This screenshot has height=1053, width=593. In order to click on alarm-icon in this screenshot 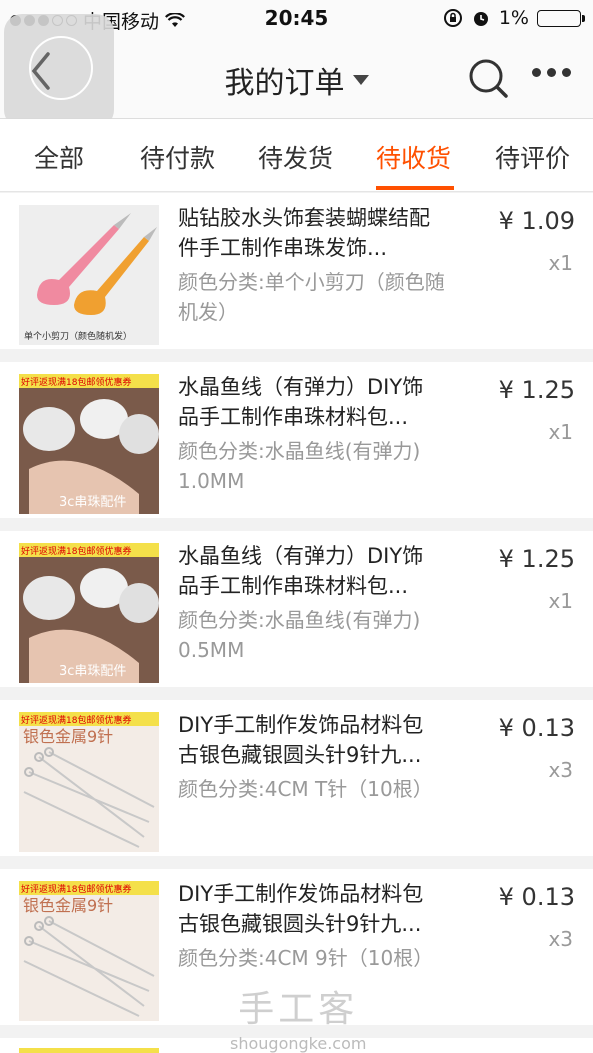, I will do `click(480, 19)`.